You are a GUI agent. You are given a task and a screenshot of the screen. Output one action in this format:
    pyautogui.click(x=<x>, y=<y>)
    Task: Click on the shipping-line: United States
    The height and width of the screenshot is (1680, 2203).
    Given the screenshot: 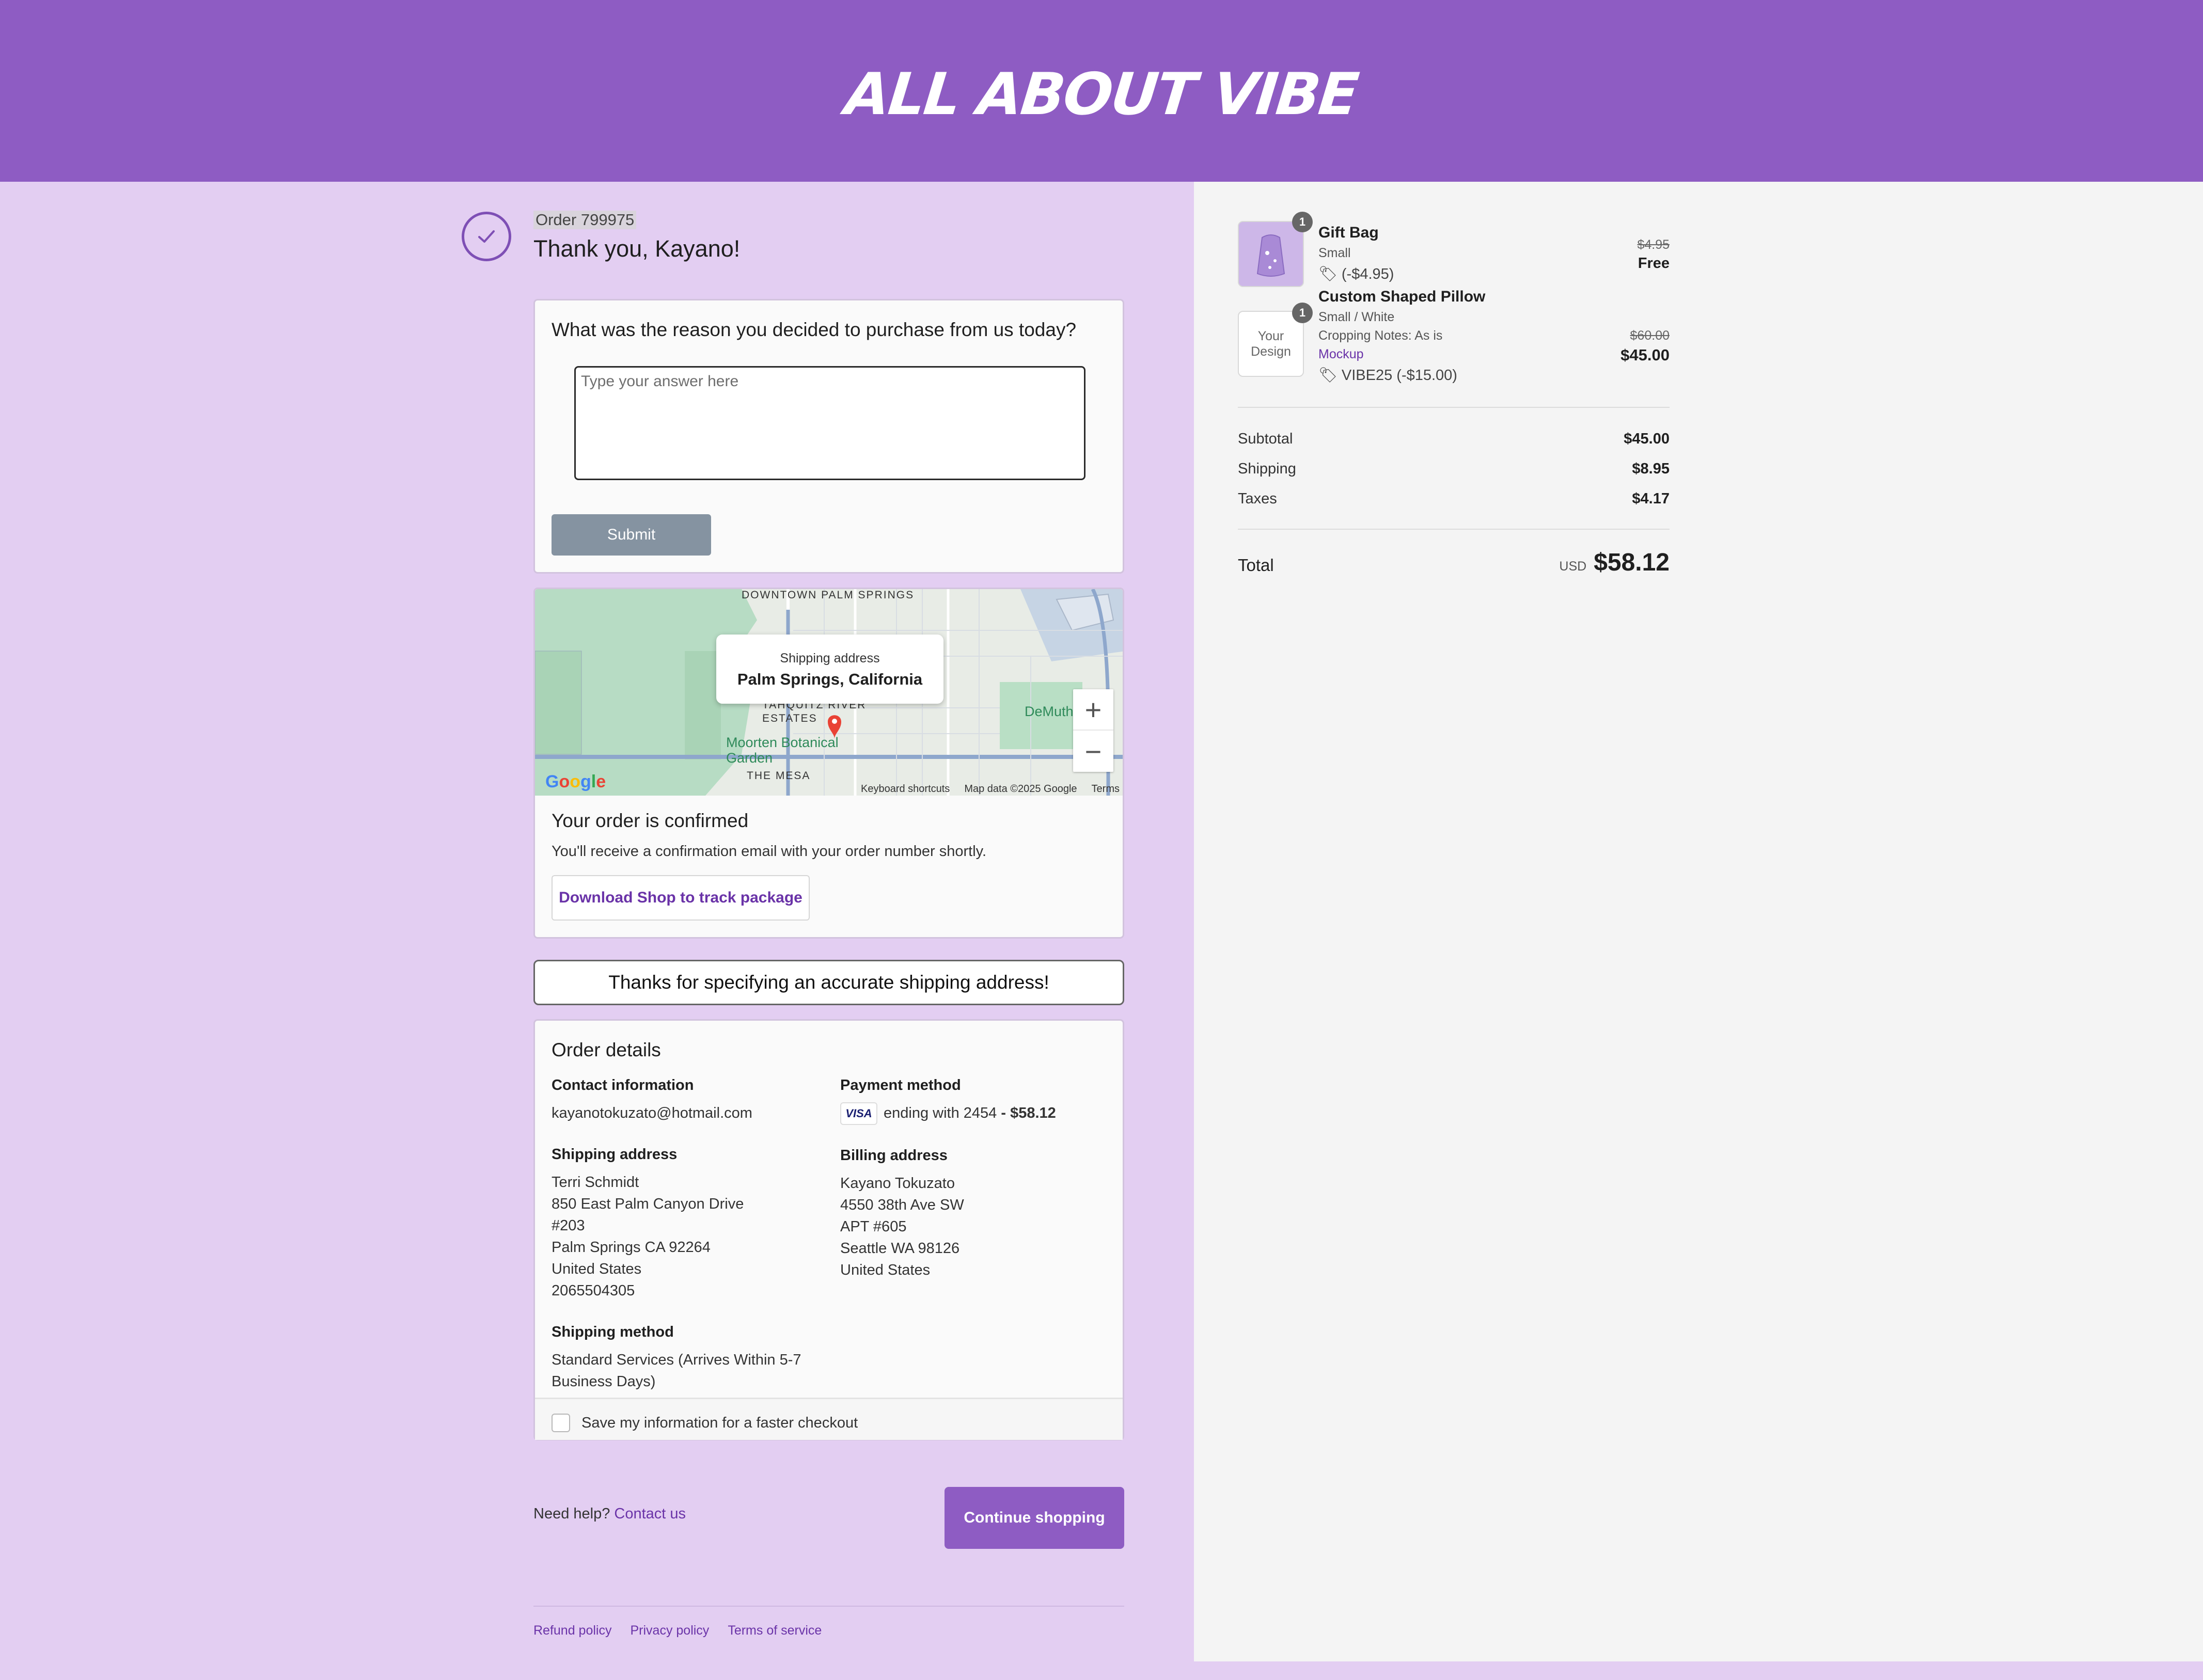 What is the action you would take?
    pyautogui.click(x=597, y=1269)
    